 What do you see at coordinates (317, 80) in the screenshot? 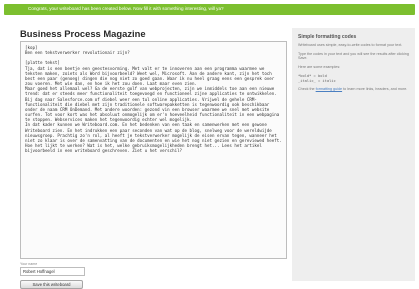
I see `format-example-italic: _italic_ = italic` at bounding box center [317, 80].